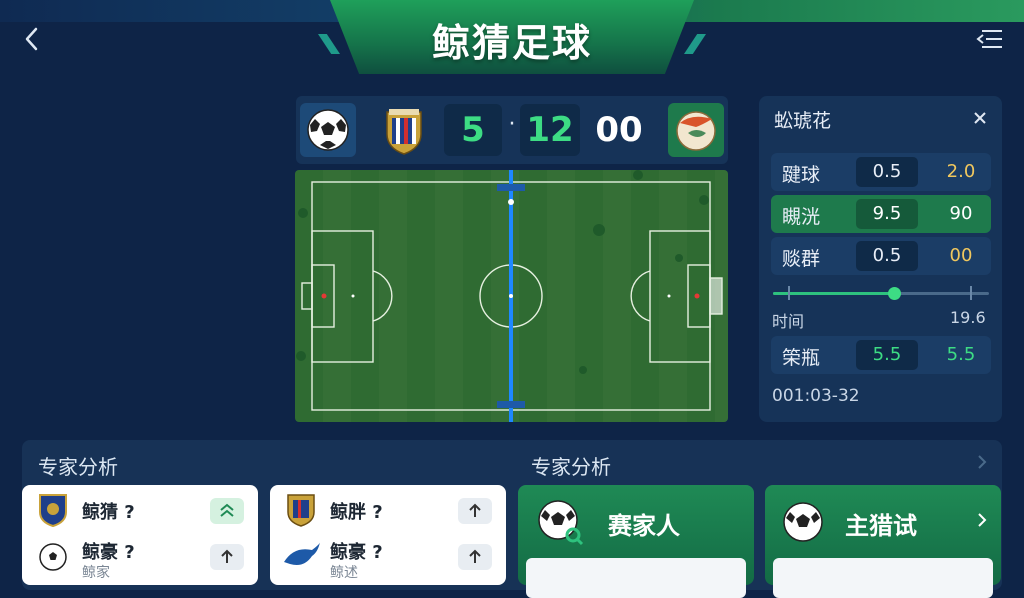  Describe the element at coordinates (833, 293) in the screenshot. I see `time-slider-fill` at that location.